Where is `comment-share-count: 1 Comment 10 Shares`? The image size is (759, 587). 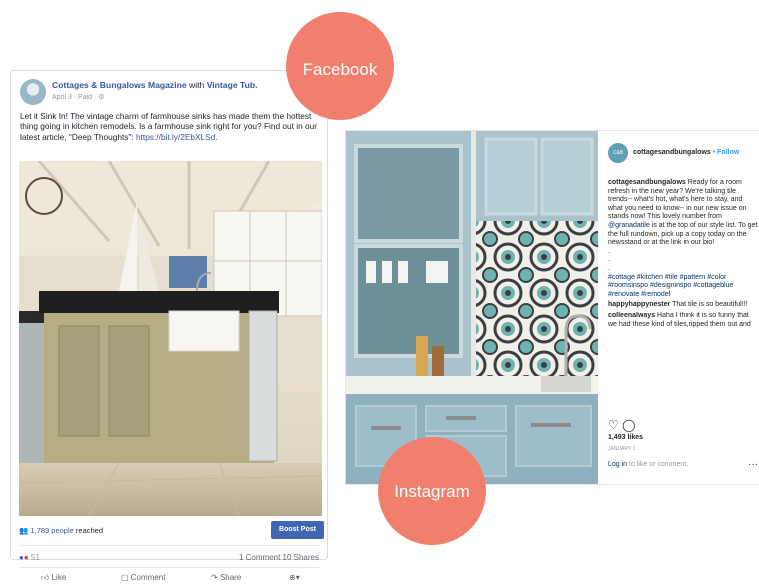 comment-share-count: 1 Comment 10 Shares is located at coordinates (279, 557).